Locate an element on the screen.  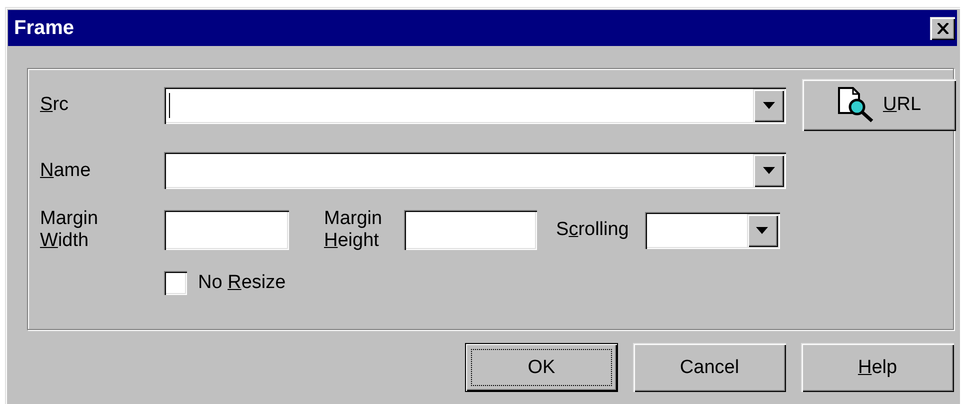
field-label: Name is located at coordinates (66, 171).